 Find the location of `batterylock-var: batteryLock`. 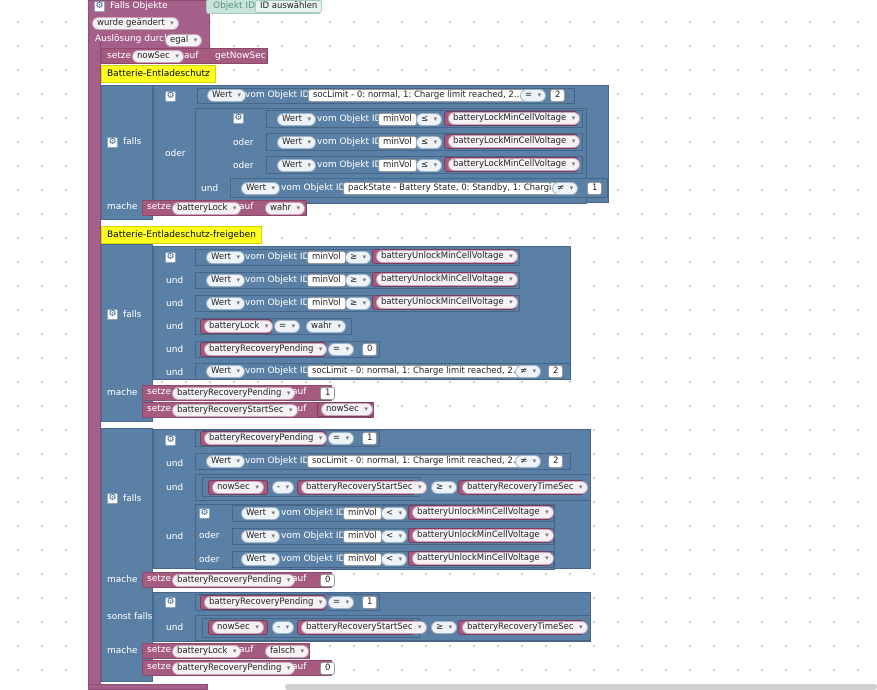

batterylock-var: batteryLock is located at coordinates (239, 326).